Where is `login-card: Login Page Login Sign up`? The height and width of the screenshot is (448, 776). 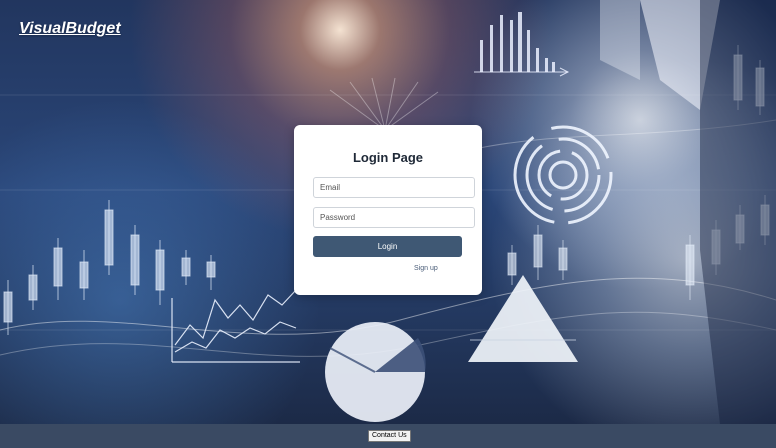 login-card: Login Page Login Sign up is located at coordinates (388, 210).